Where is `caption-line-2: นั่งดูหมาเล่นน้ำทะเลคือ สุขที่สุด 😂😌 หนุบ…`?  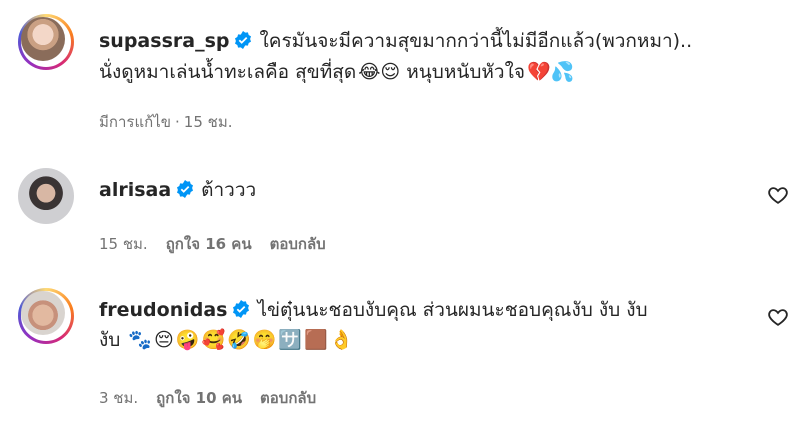 caption-line-2: นั่งดูหมาเล่นน้ำทะเลคือ สุขที่สุด 😂😌 หนุบ… is located at coordinates (336, 72).